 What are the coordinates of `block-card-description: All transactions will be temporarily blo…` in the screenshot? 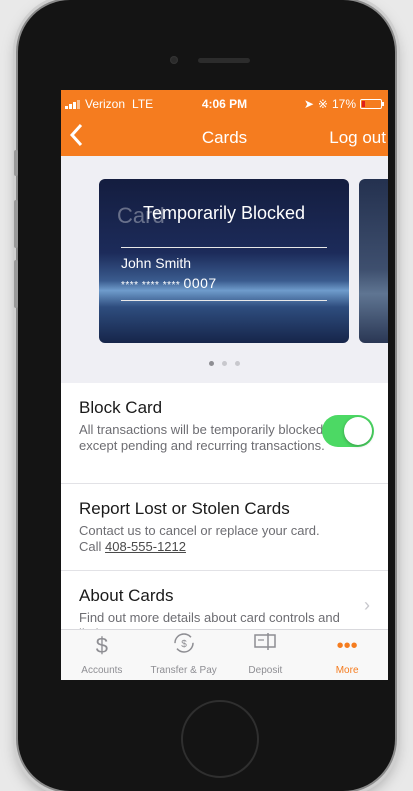 It's located at (202, 437).